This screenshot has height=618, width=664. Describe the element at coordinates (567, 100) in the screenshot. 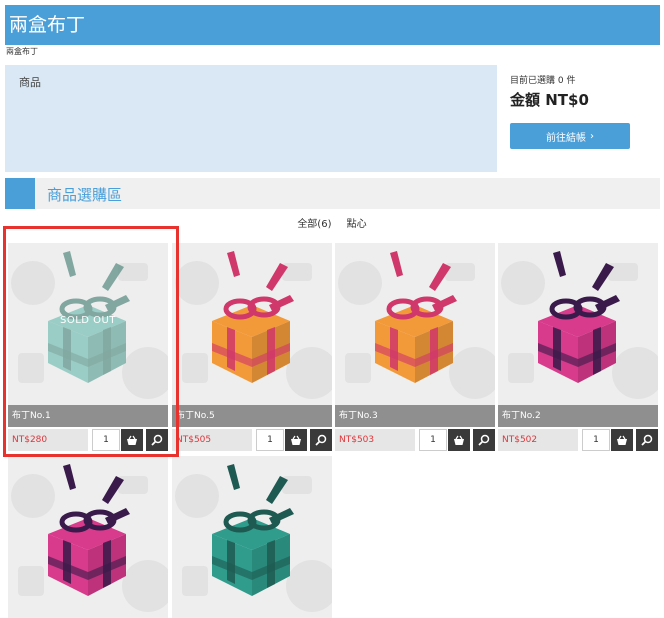

I see `cart-total-value: NT$0` at that location.